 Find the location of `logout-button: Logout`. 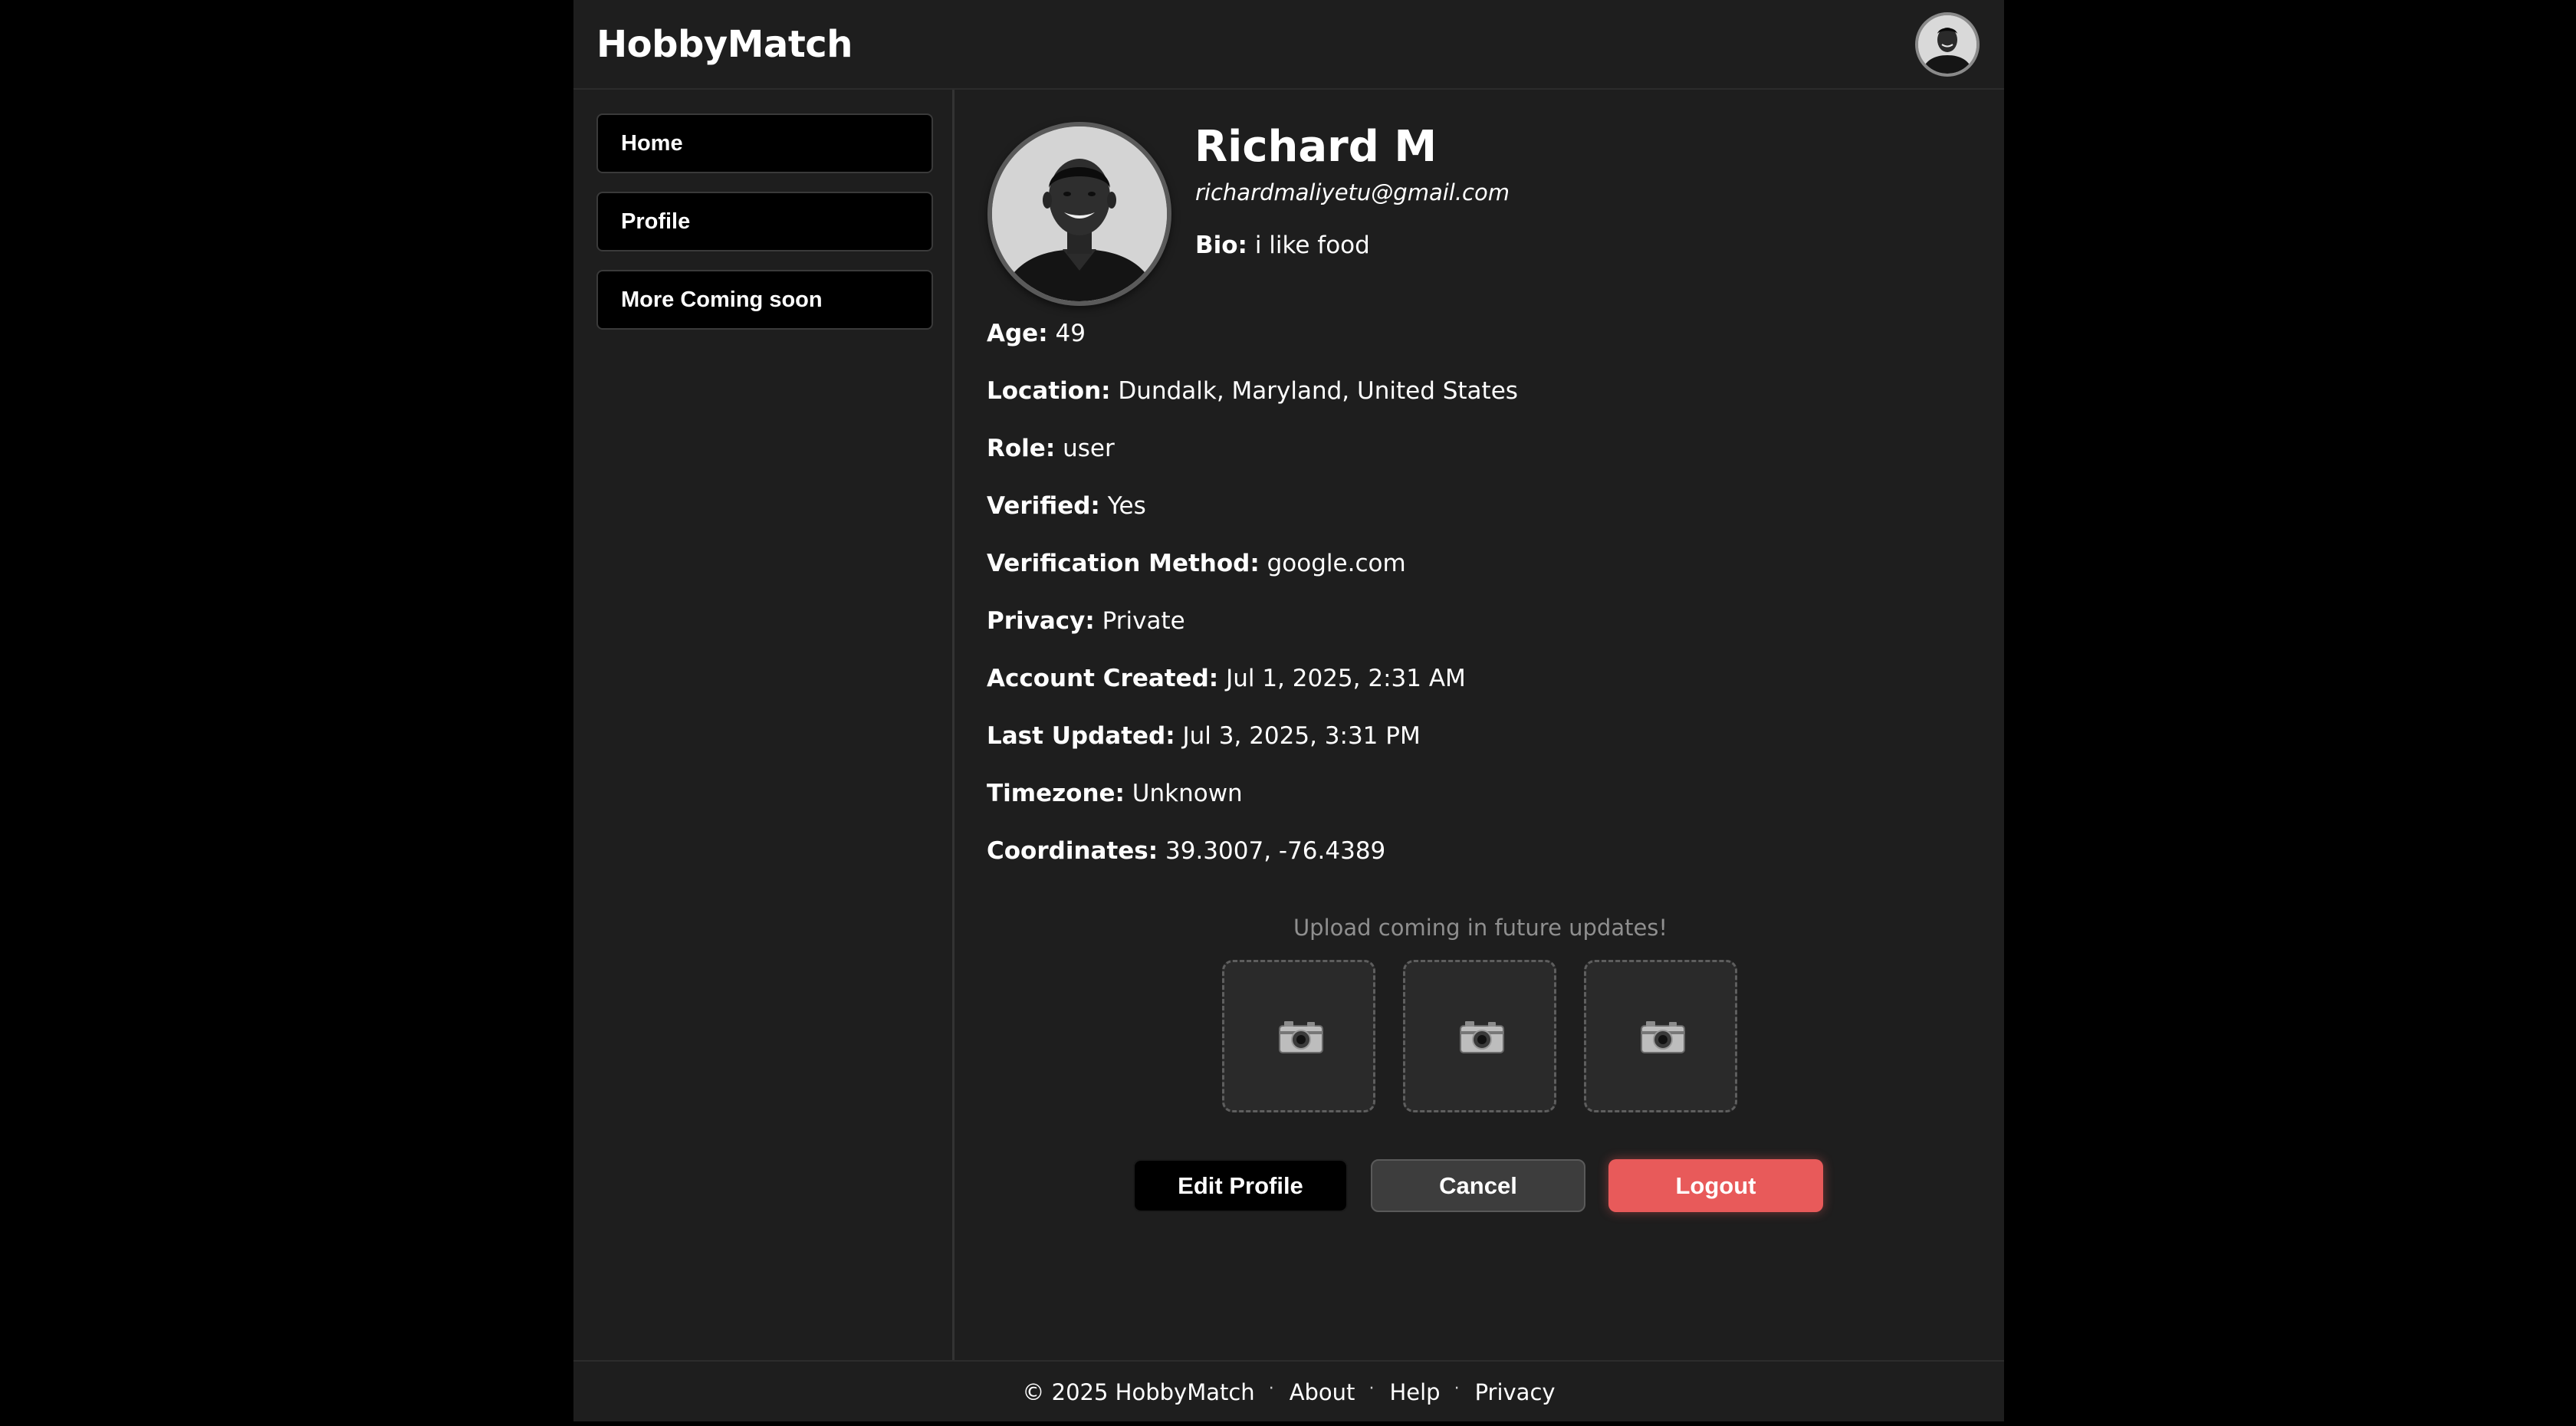

logout-button: Logout is located at coordinates (1716, 1185).